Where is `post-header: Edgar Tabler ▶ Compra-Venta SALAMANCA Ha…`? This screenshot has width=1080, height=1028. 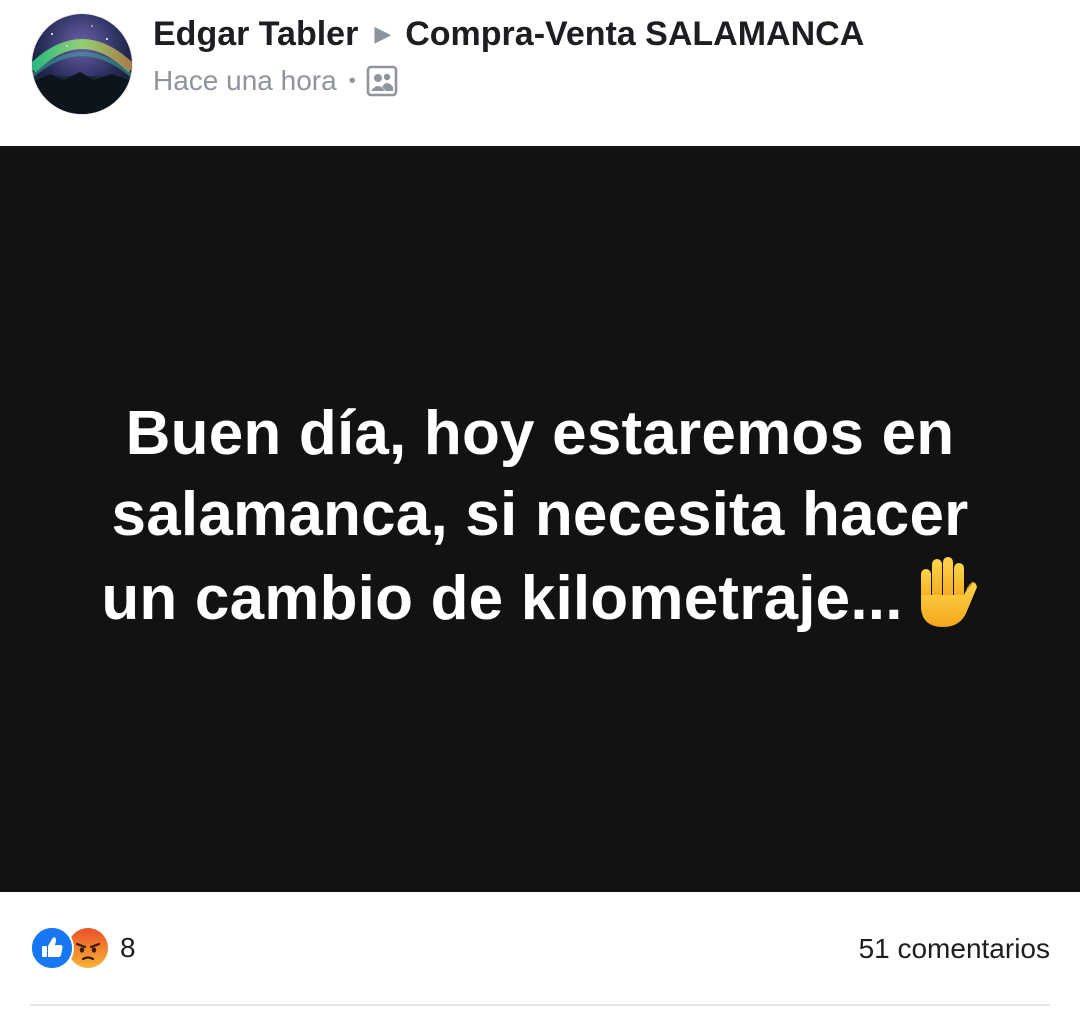 post-header: Edgar Tabler ▶ Compra-Venta SALAMANCA Ha… is located at coordinates (540, 73).